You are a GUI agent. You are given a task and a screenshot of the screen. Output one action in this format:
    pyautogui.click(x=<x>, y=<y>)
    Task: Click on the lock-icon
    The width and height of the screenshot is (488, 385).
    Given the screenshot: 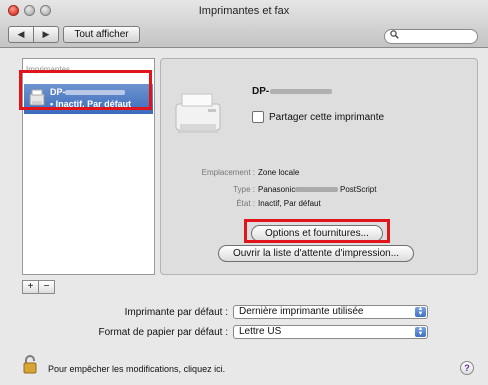 What is the action you would take?
    pyautogui.click(x=32, y=364)
    